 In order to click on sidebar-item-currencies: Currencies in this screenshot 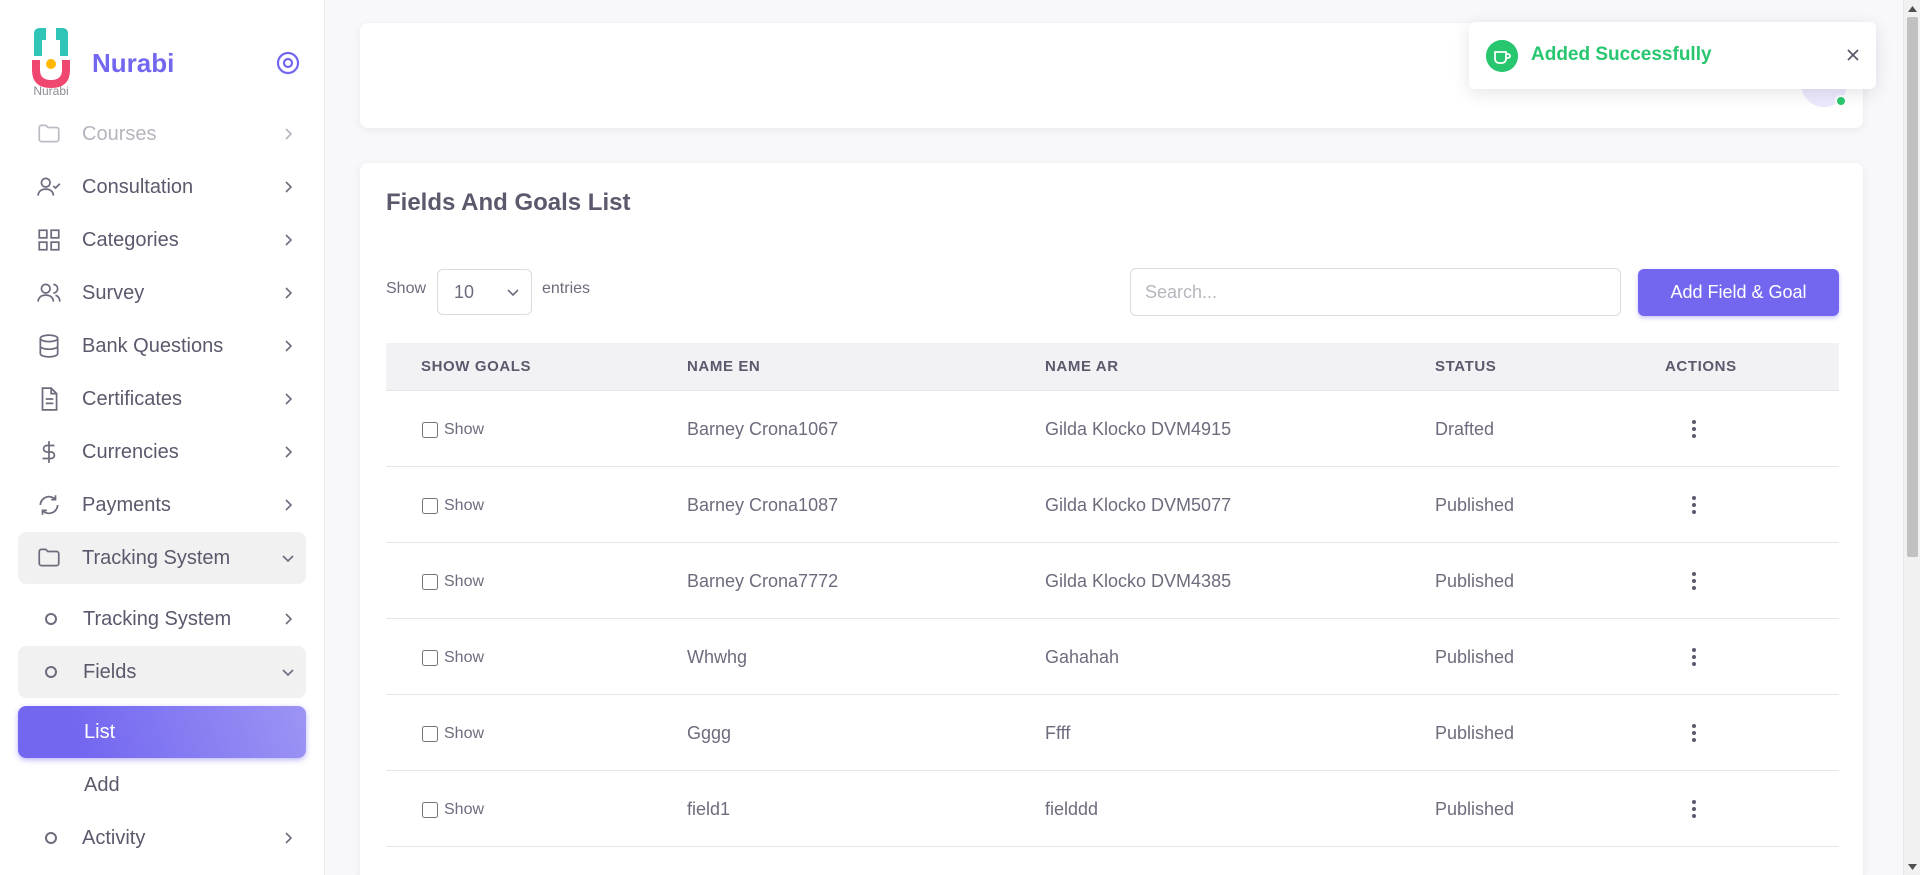, I will do `click(162, 452)`.